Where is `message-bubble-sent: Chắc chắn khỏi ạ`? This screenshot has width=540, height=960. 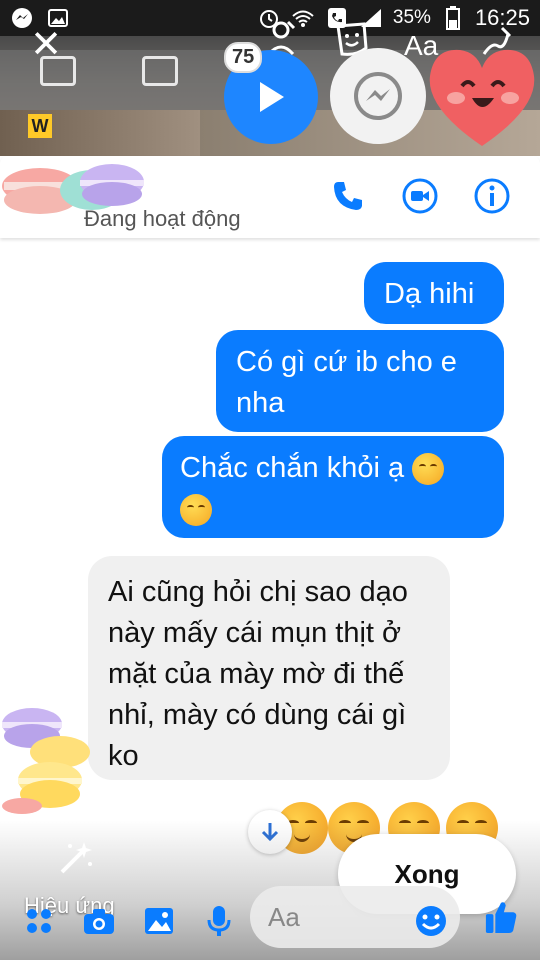
message-bubble-sent: Chắc chắn khỏi ạ is located at coordinates (333, 487).